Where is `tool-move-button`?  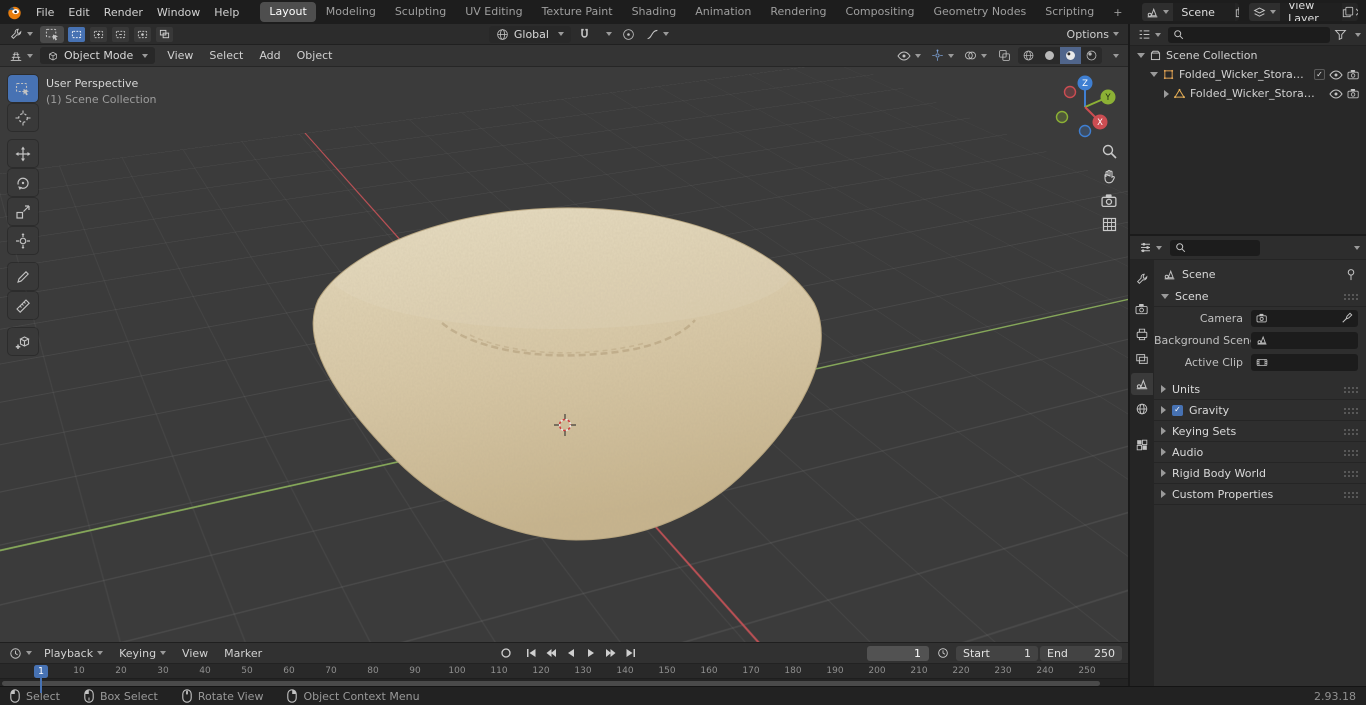
tool-move-button is located at coordinates (23, 153).